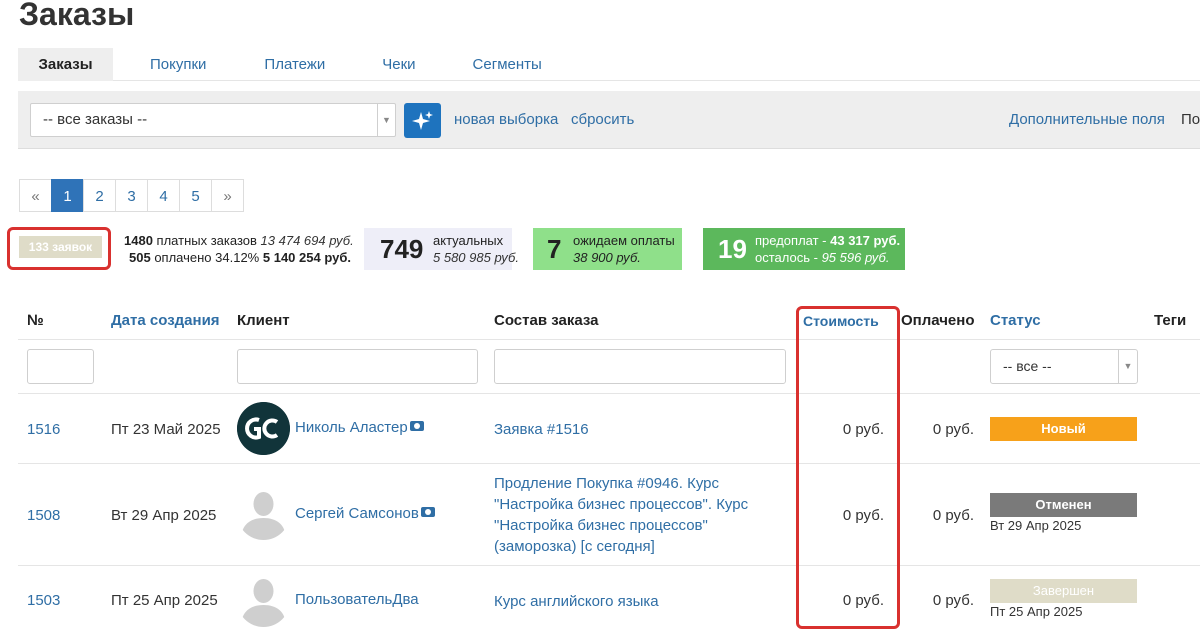  What do you see at coordinates (476, 257) in the screenshot?
I see `actual-sum: 5 580 985 руб.` at bounding box center [476, 257].